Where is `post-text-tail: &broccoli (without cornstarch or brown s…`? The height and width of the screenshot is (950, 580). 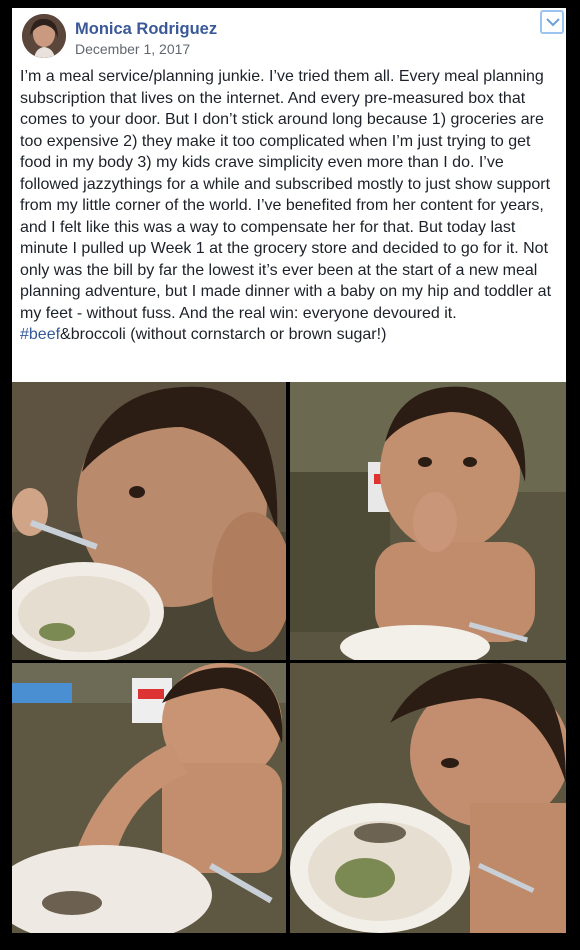 post-text-tail: &broccoli (without cornstarch or brown s… is located at coordinates (223, 334).